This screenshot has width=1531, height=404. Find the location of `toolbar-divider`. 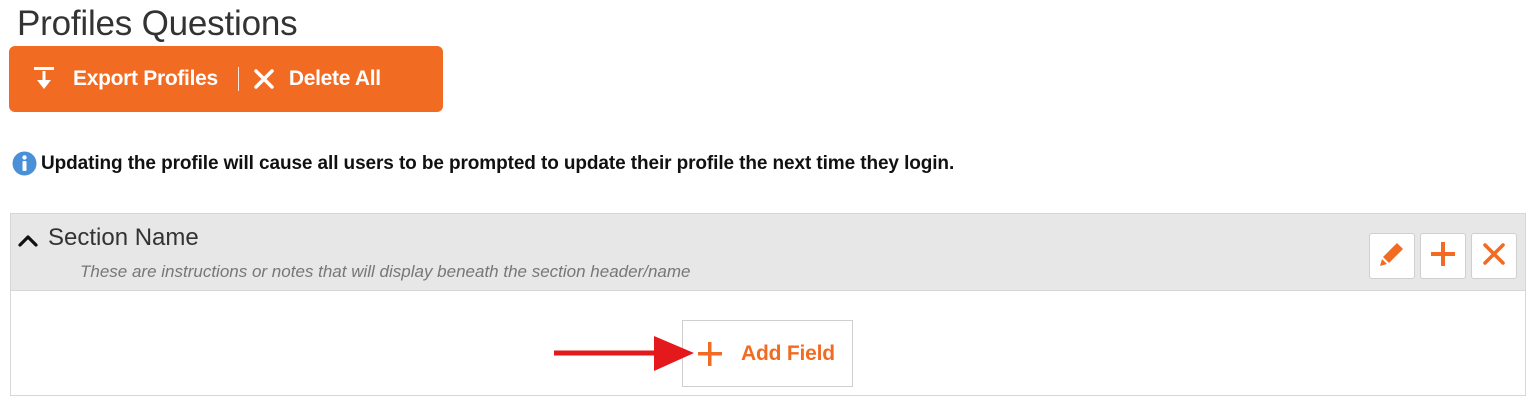

toolbar-divider is located at coordinates (238, 79).